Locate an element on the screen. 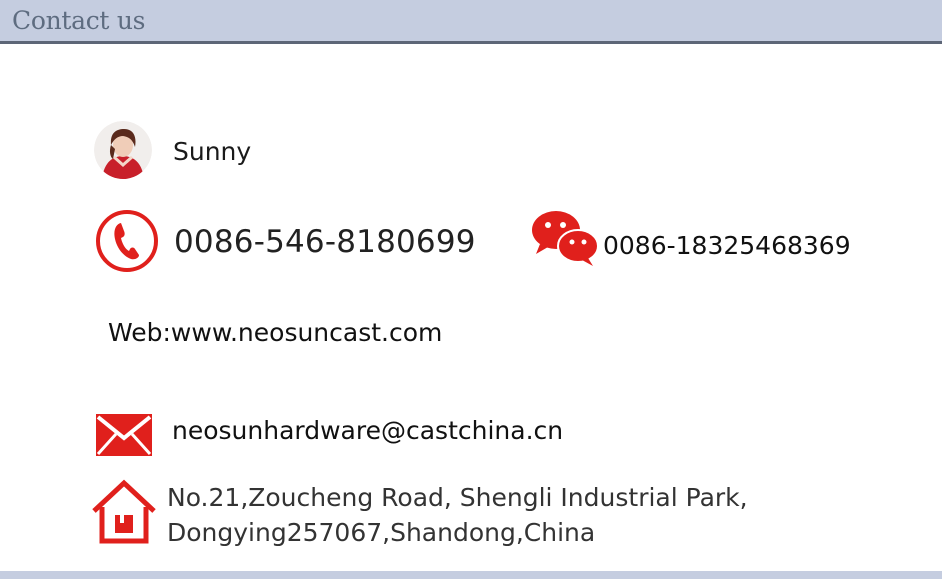 The height and width of the screenshot is (579, 942). address-line-2: Dongying257067,Shandong,China is located at coordinates (381, 532).